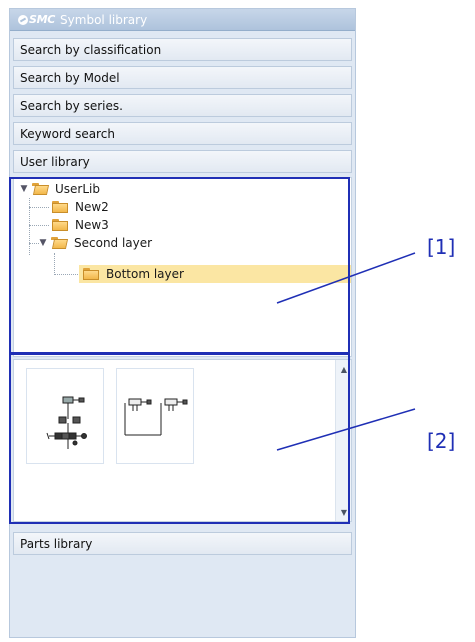 The image size is (475, 642). I want to click on annotation-leader-lines, so click(346, 351).